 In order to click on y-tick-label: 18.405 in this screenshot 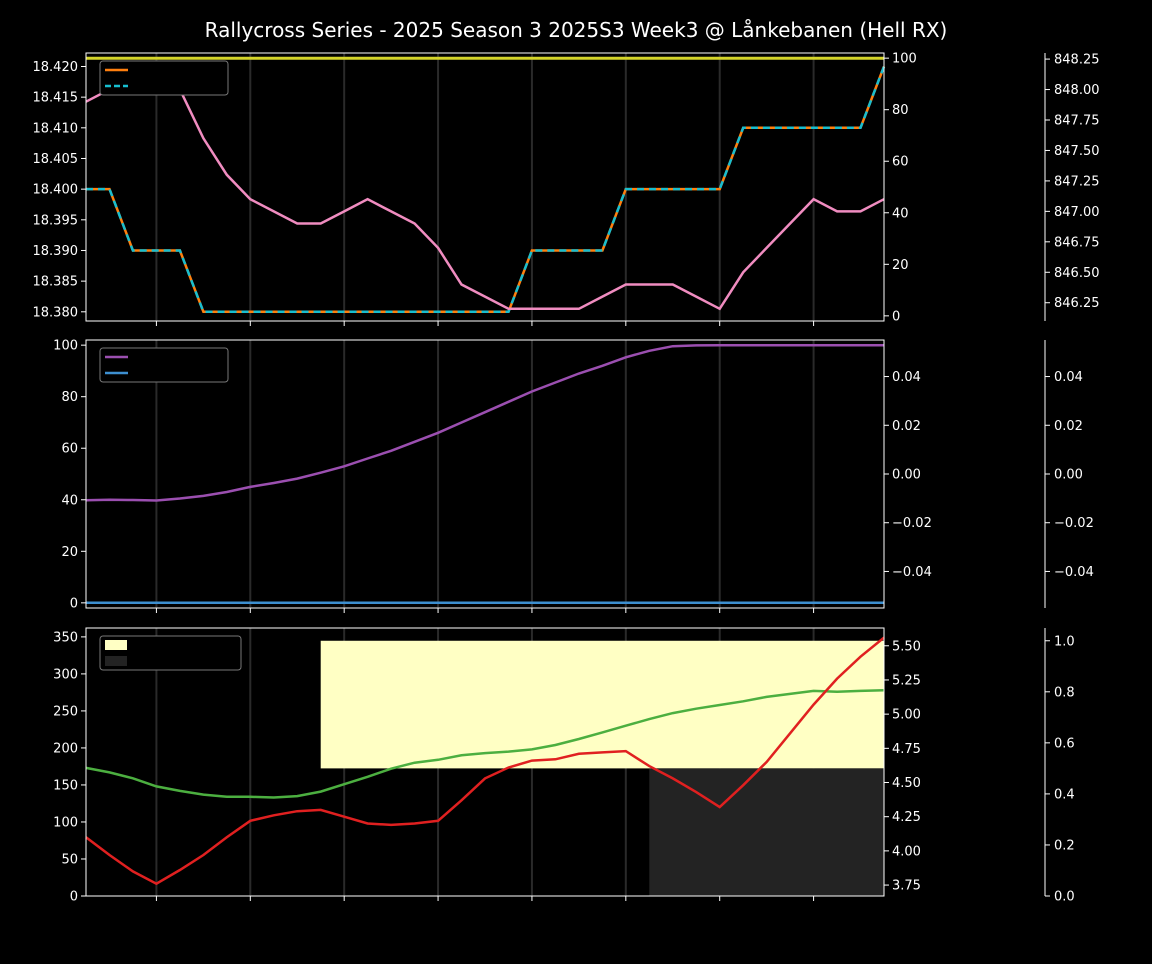, I will do `click(56, 159)`.